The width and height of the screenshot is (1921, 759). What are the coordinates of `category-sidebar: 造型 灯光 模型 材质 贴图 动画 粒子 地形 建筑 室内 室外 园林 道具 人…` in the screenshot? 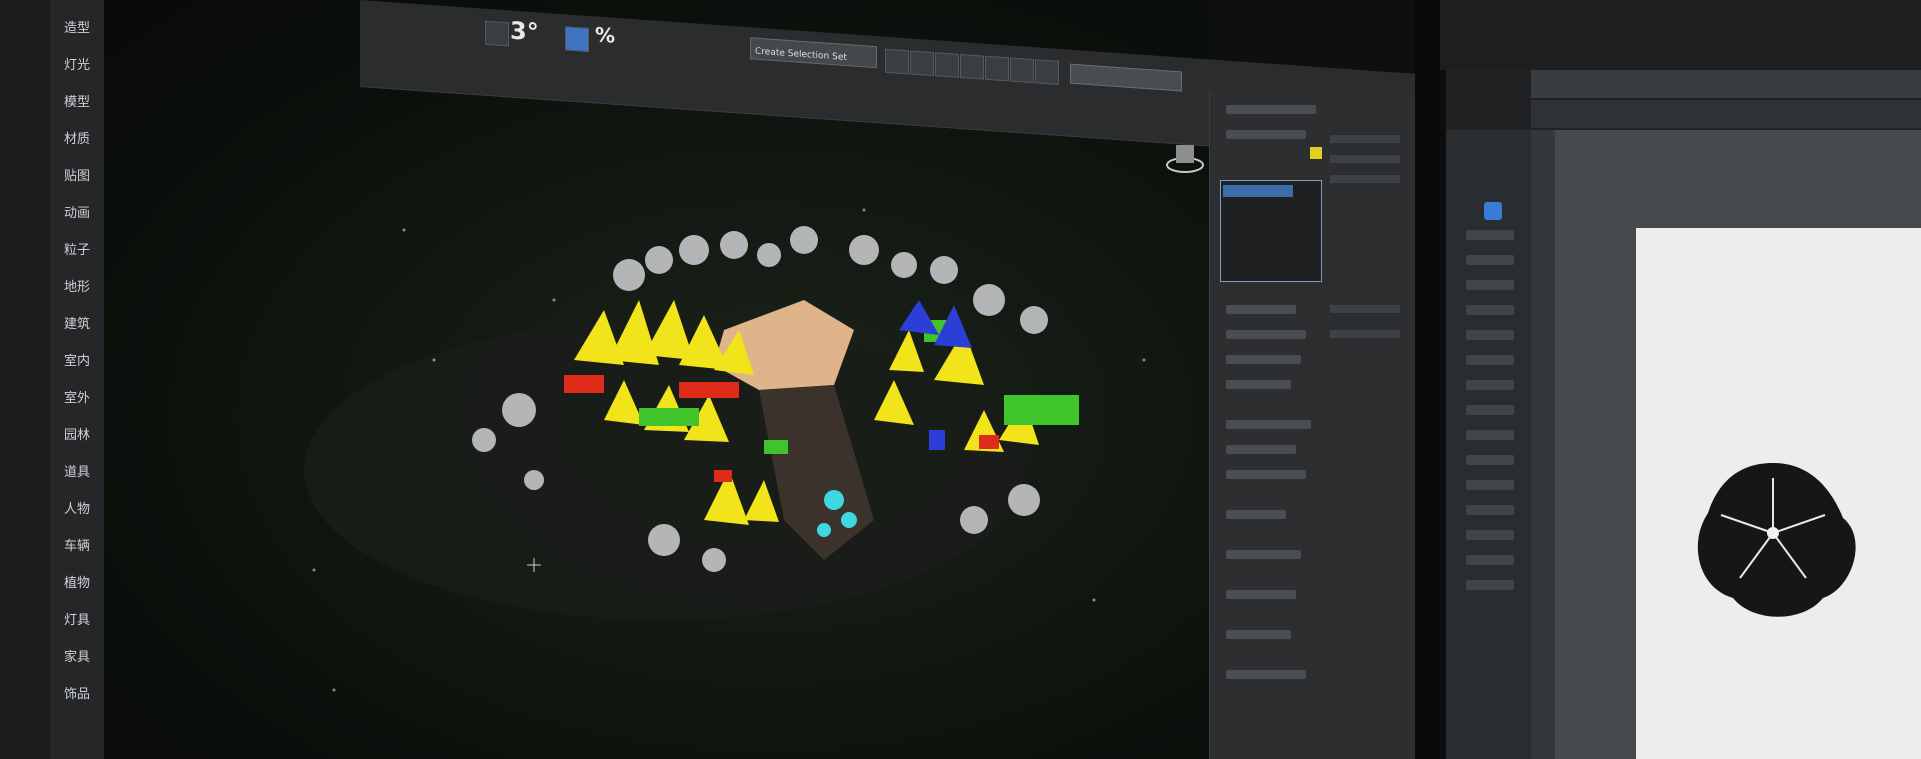 It's located at (77, 379).